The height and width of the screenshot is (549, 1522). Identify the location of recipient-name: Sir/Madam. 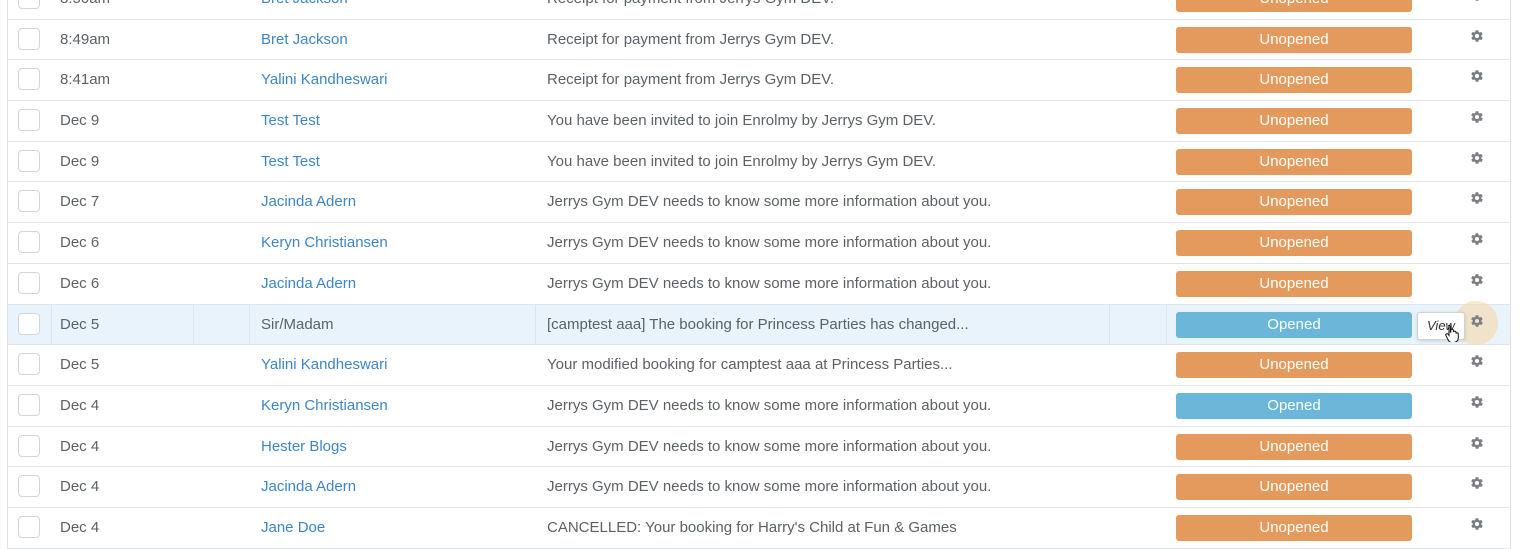
(297, 324).